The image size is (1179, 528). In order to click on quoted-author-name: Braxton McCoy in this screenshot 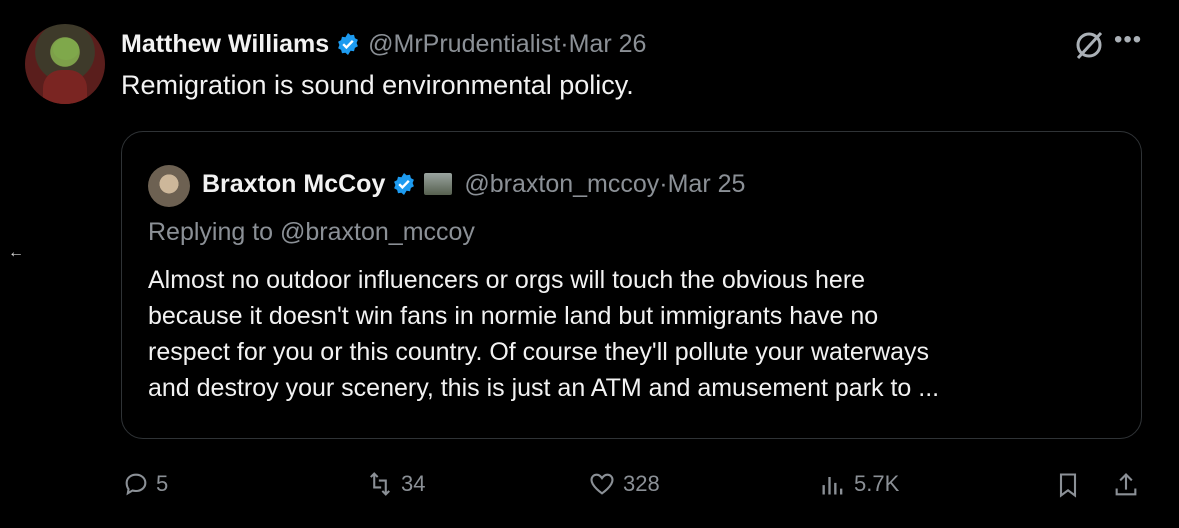, I will do `click(293, 184)`.